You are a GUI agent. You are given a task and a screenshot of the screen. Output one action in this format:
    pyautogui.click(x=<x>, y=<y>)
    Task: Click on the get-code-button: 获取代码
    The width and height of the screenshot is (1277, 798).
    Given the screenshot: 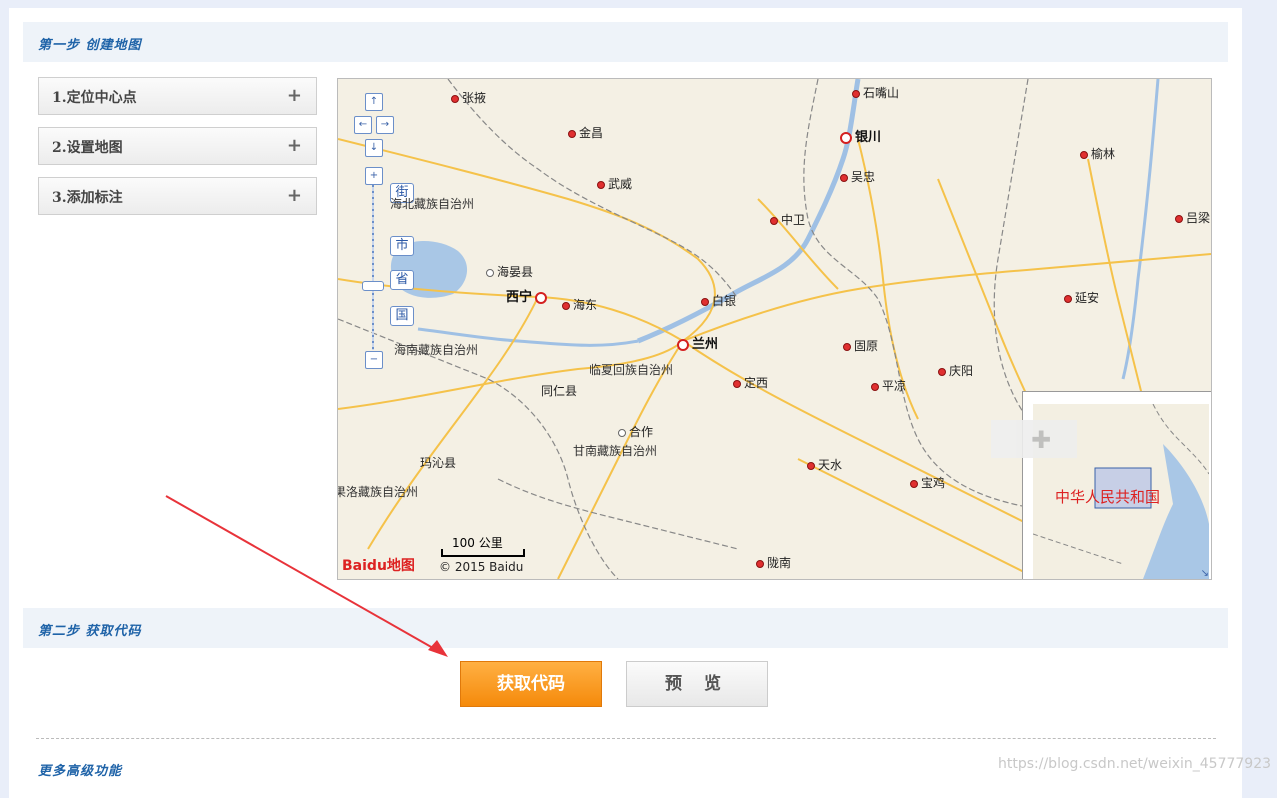 What is the action you would take?
    pyautogui.click(x=531, y=684)
    